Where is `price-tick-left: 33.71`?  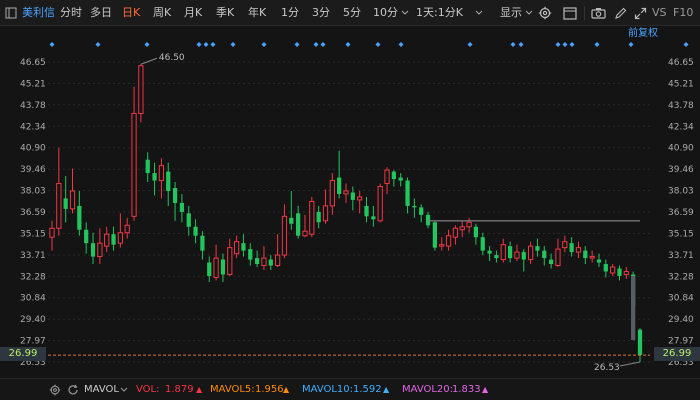 price-tick-left: 33.71 is located at coordinates (33, 256).